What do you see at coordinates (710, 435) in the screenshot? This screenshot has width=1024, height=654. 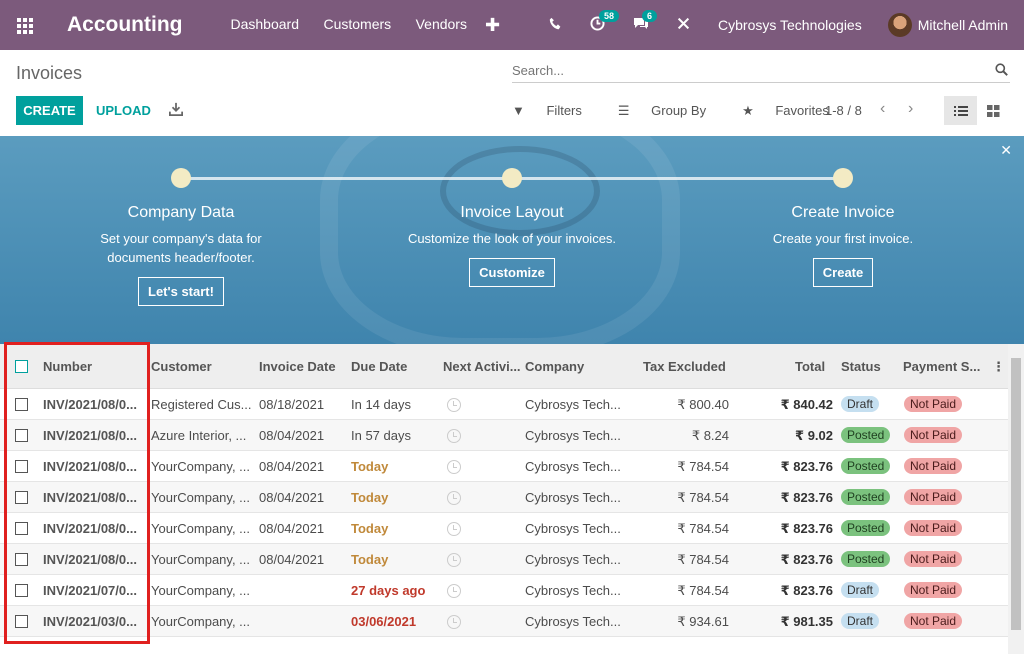 I see `tax-excluded-amount: ₹ 8.24` at bounding box center [710, 435].